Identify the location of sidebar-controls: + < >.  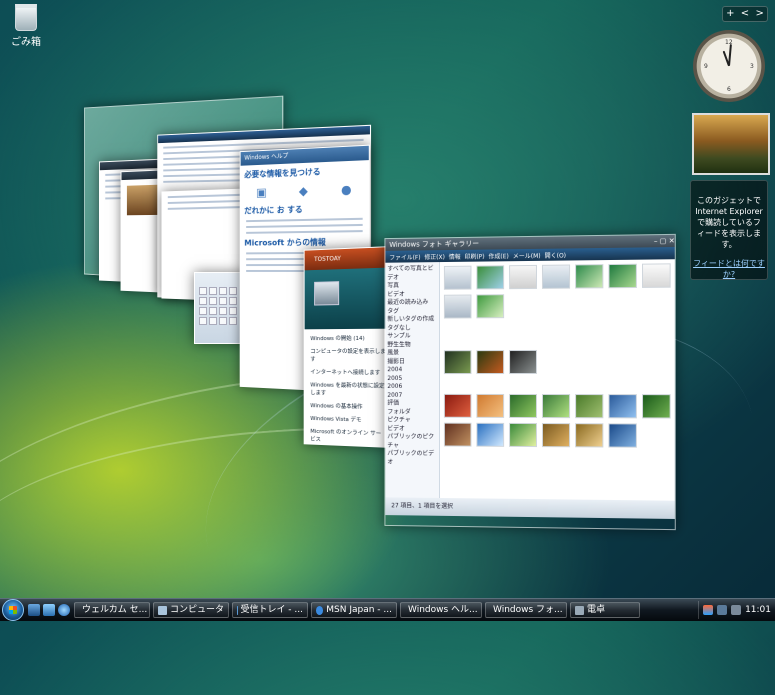
(745, 14).